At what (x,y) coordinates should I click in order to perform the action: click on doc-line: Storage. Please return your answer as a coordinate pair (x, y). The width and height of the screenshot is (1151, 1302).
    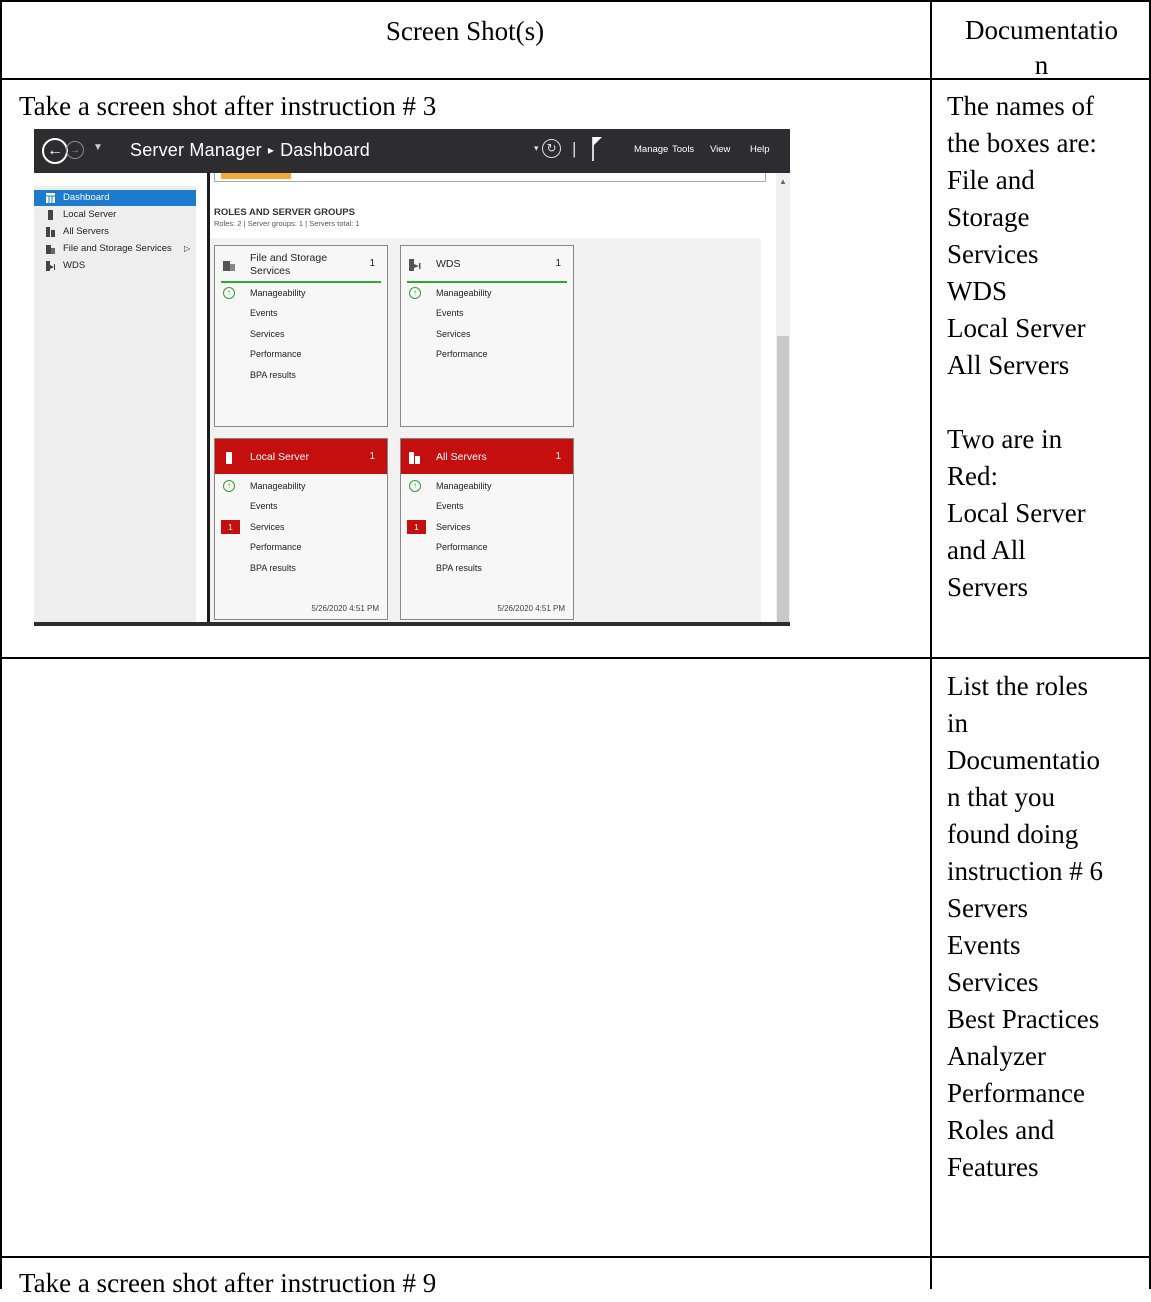
    Looking at the image, I should click on (988, 217).